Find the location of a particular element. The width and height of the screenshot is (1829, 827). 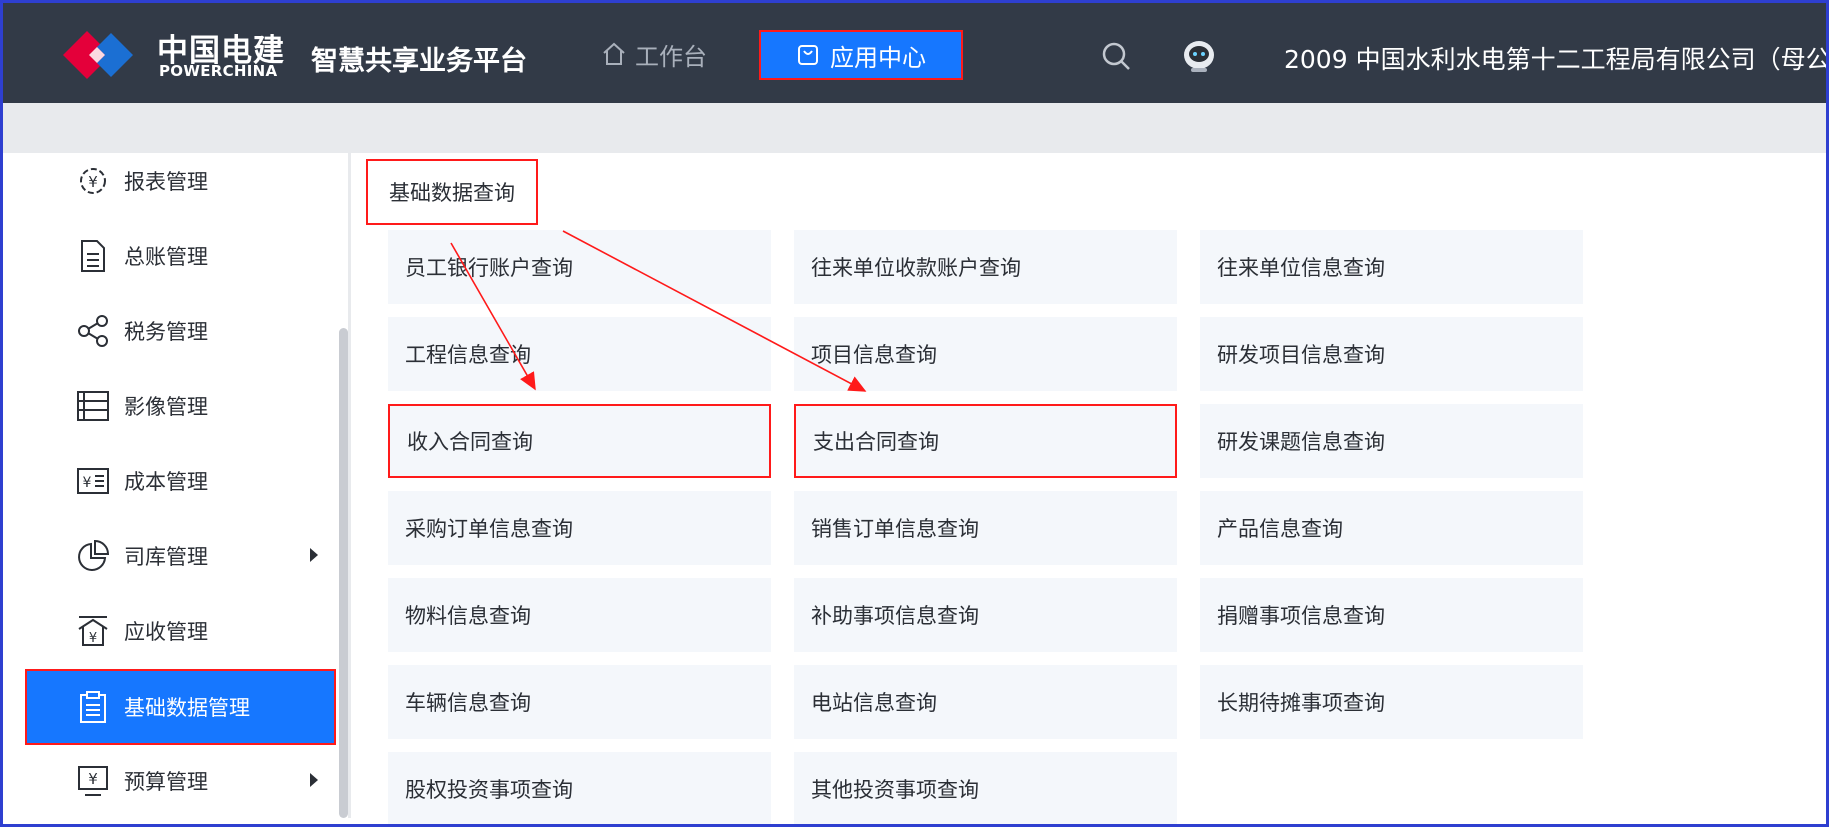

section-title: 基础数据查询 is located at coordinates (452, 192).